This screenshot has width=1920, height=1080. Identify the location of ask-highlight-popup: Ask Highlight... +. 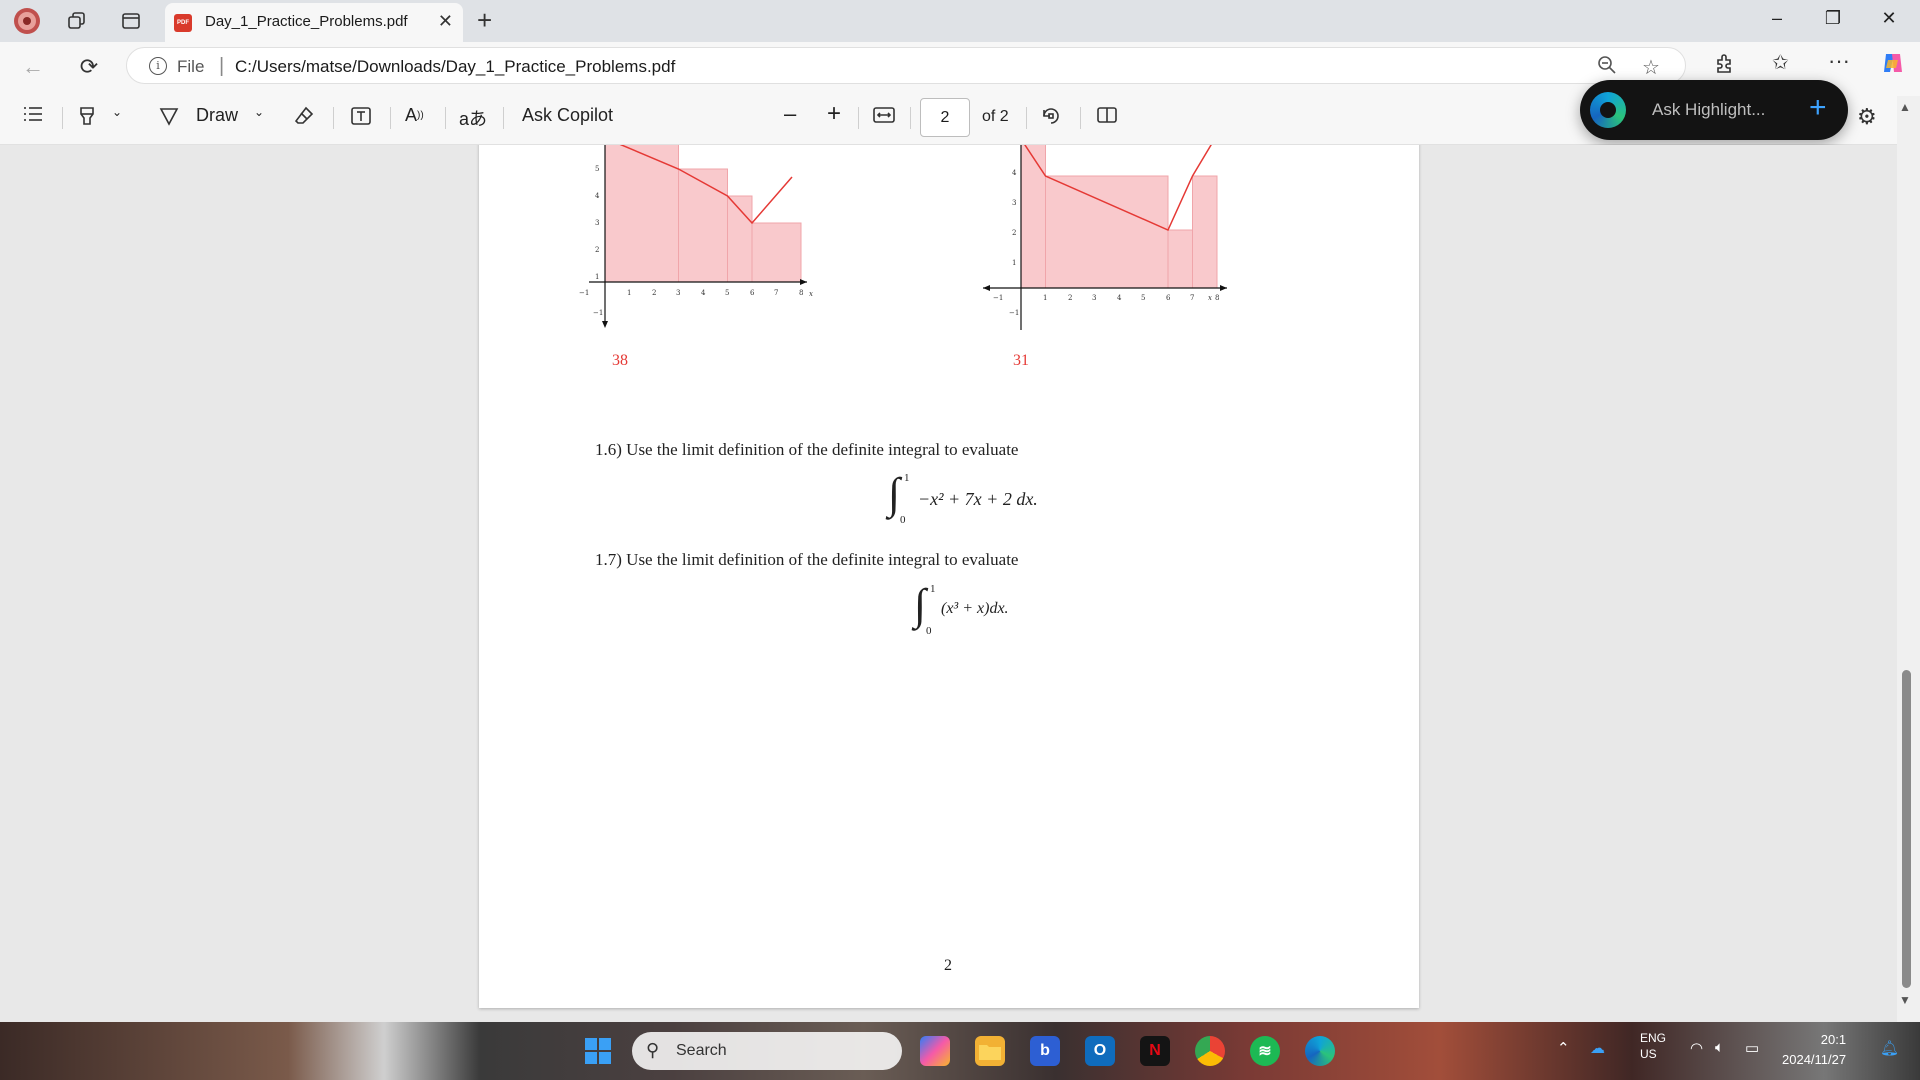
(1714, 110).